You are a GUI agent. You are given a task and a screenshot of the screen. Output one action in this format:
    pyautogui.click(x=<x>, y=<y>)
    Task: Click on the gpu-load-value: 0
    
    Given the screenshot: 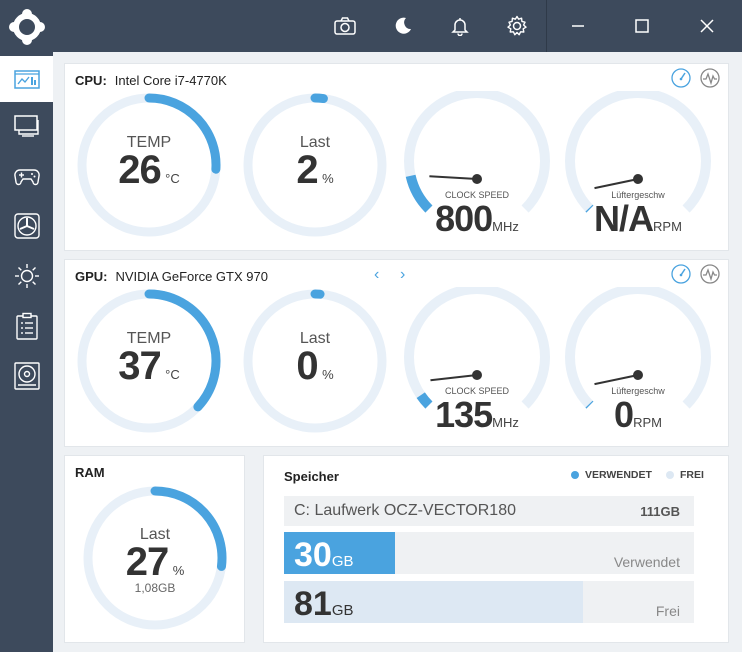 What is the action you would take?
    pyautogui.click(x=307, y=366)
    